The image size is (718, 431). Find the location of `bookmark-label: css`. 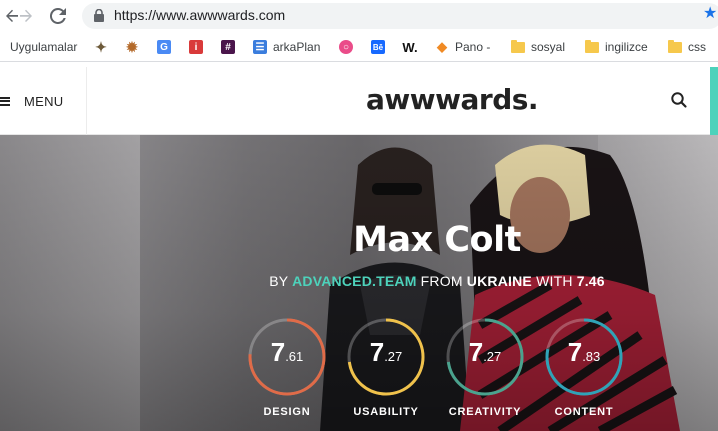

bookmark-label: css is located at coordinates (697, 47).